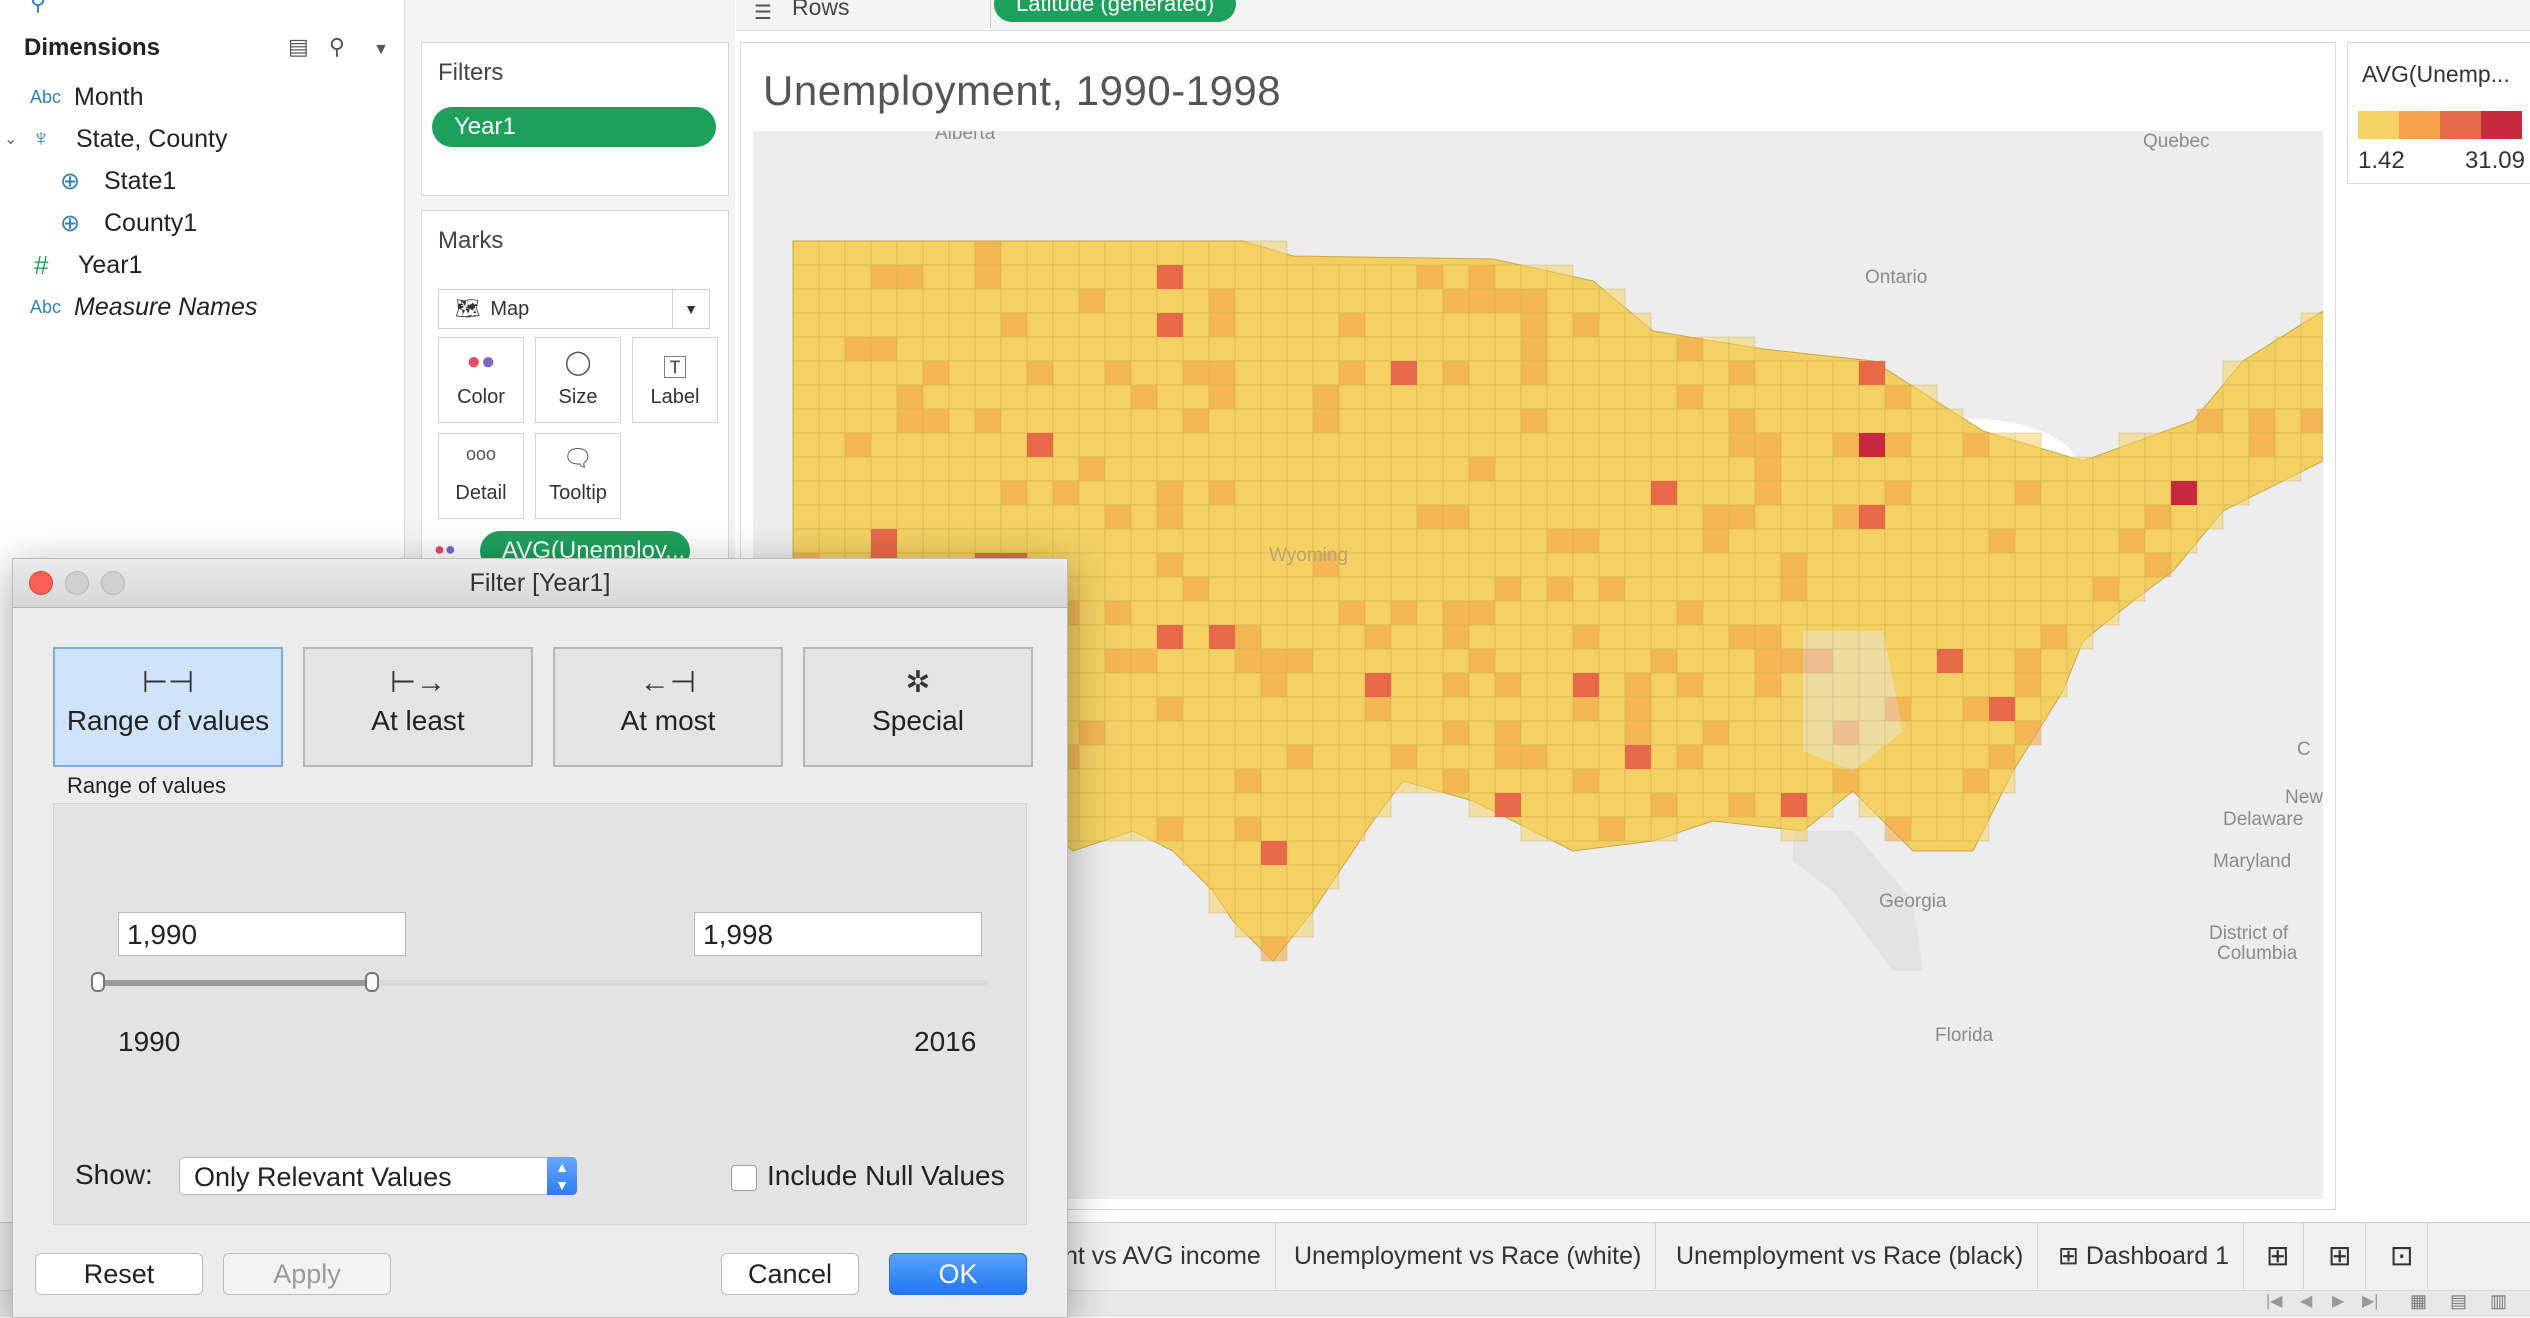 This screenshot has width=2530, height=1318. What do you see at coordinates (88, 265) in the screenshot?
I see `field-year1: # Year1` at bounding box center [88, 265].